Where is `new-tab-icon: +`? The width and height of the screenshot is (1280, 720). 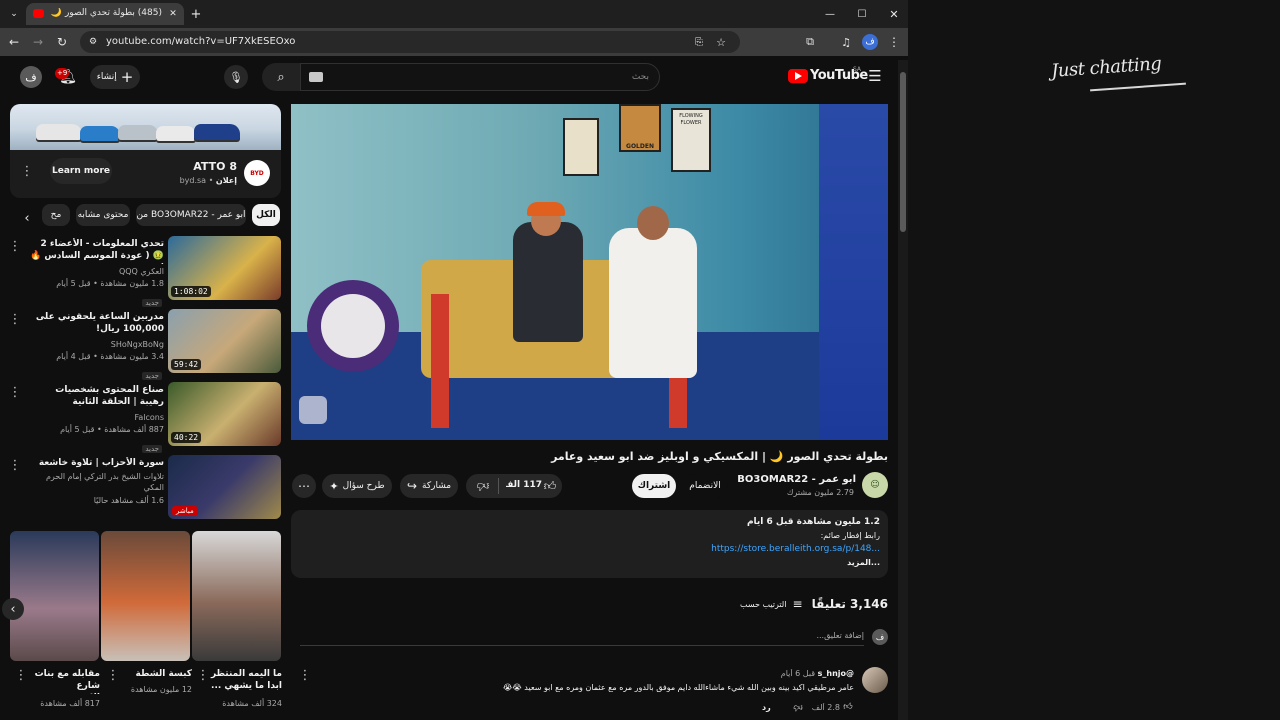
new-tab-icon: + is located at coordinates (196, 14).